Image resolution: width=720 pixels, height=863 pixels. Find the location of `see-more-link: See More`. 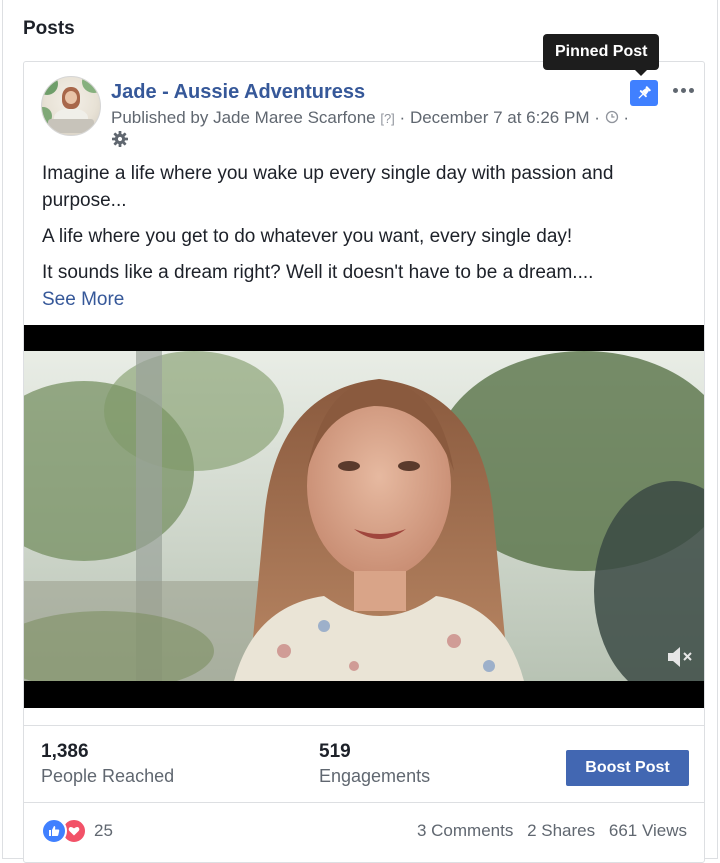

see-more-link: See More is located at coordinates (83, 299).